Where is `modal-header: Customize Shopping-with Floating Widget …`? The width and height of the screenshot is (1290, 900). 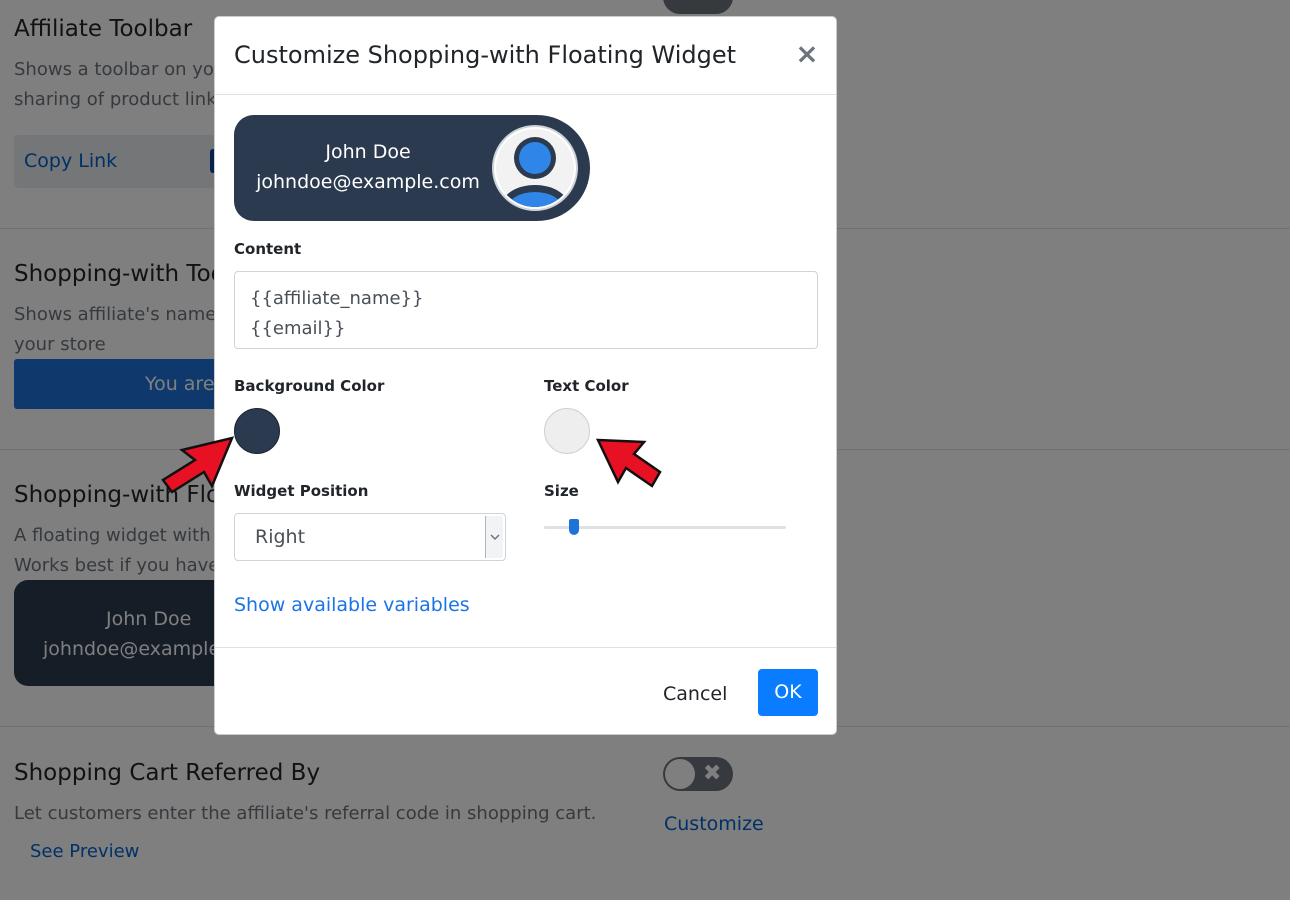
modal-header: Customize Shopping-with Floating Widget … is located at coordinates (525, 56).